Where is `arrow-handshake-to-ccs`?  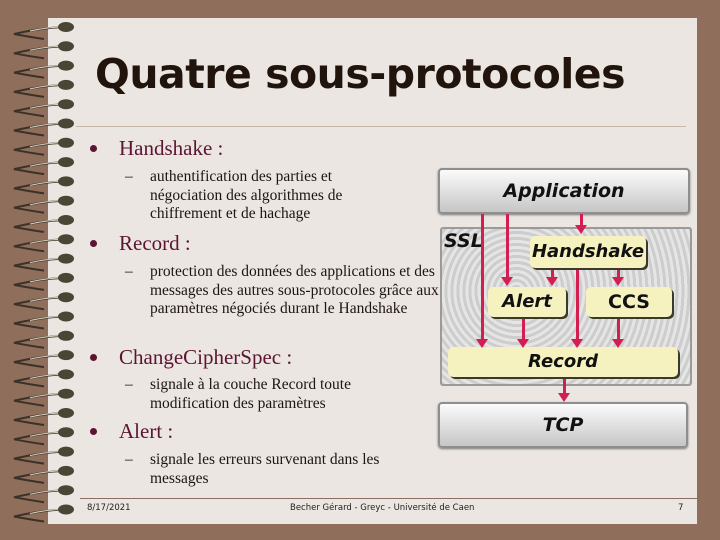
arrow-handshake-to-ccs is located at coordinates (618, 278).